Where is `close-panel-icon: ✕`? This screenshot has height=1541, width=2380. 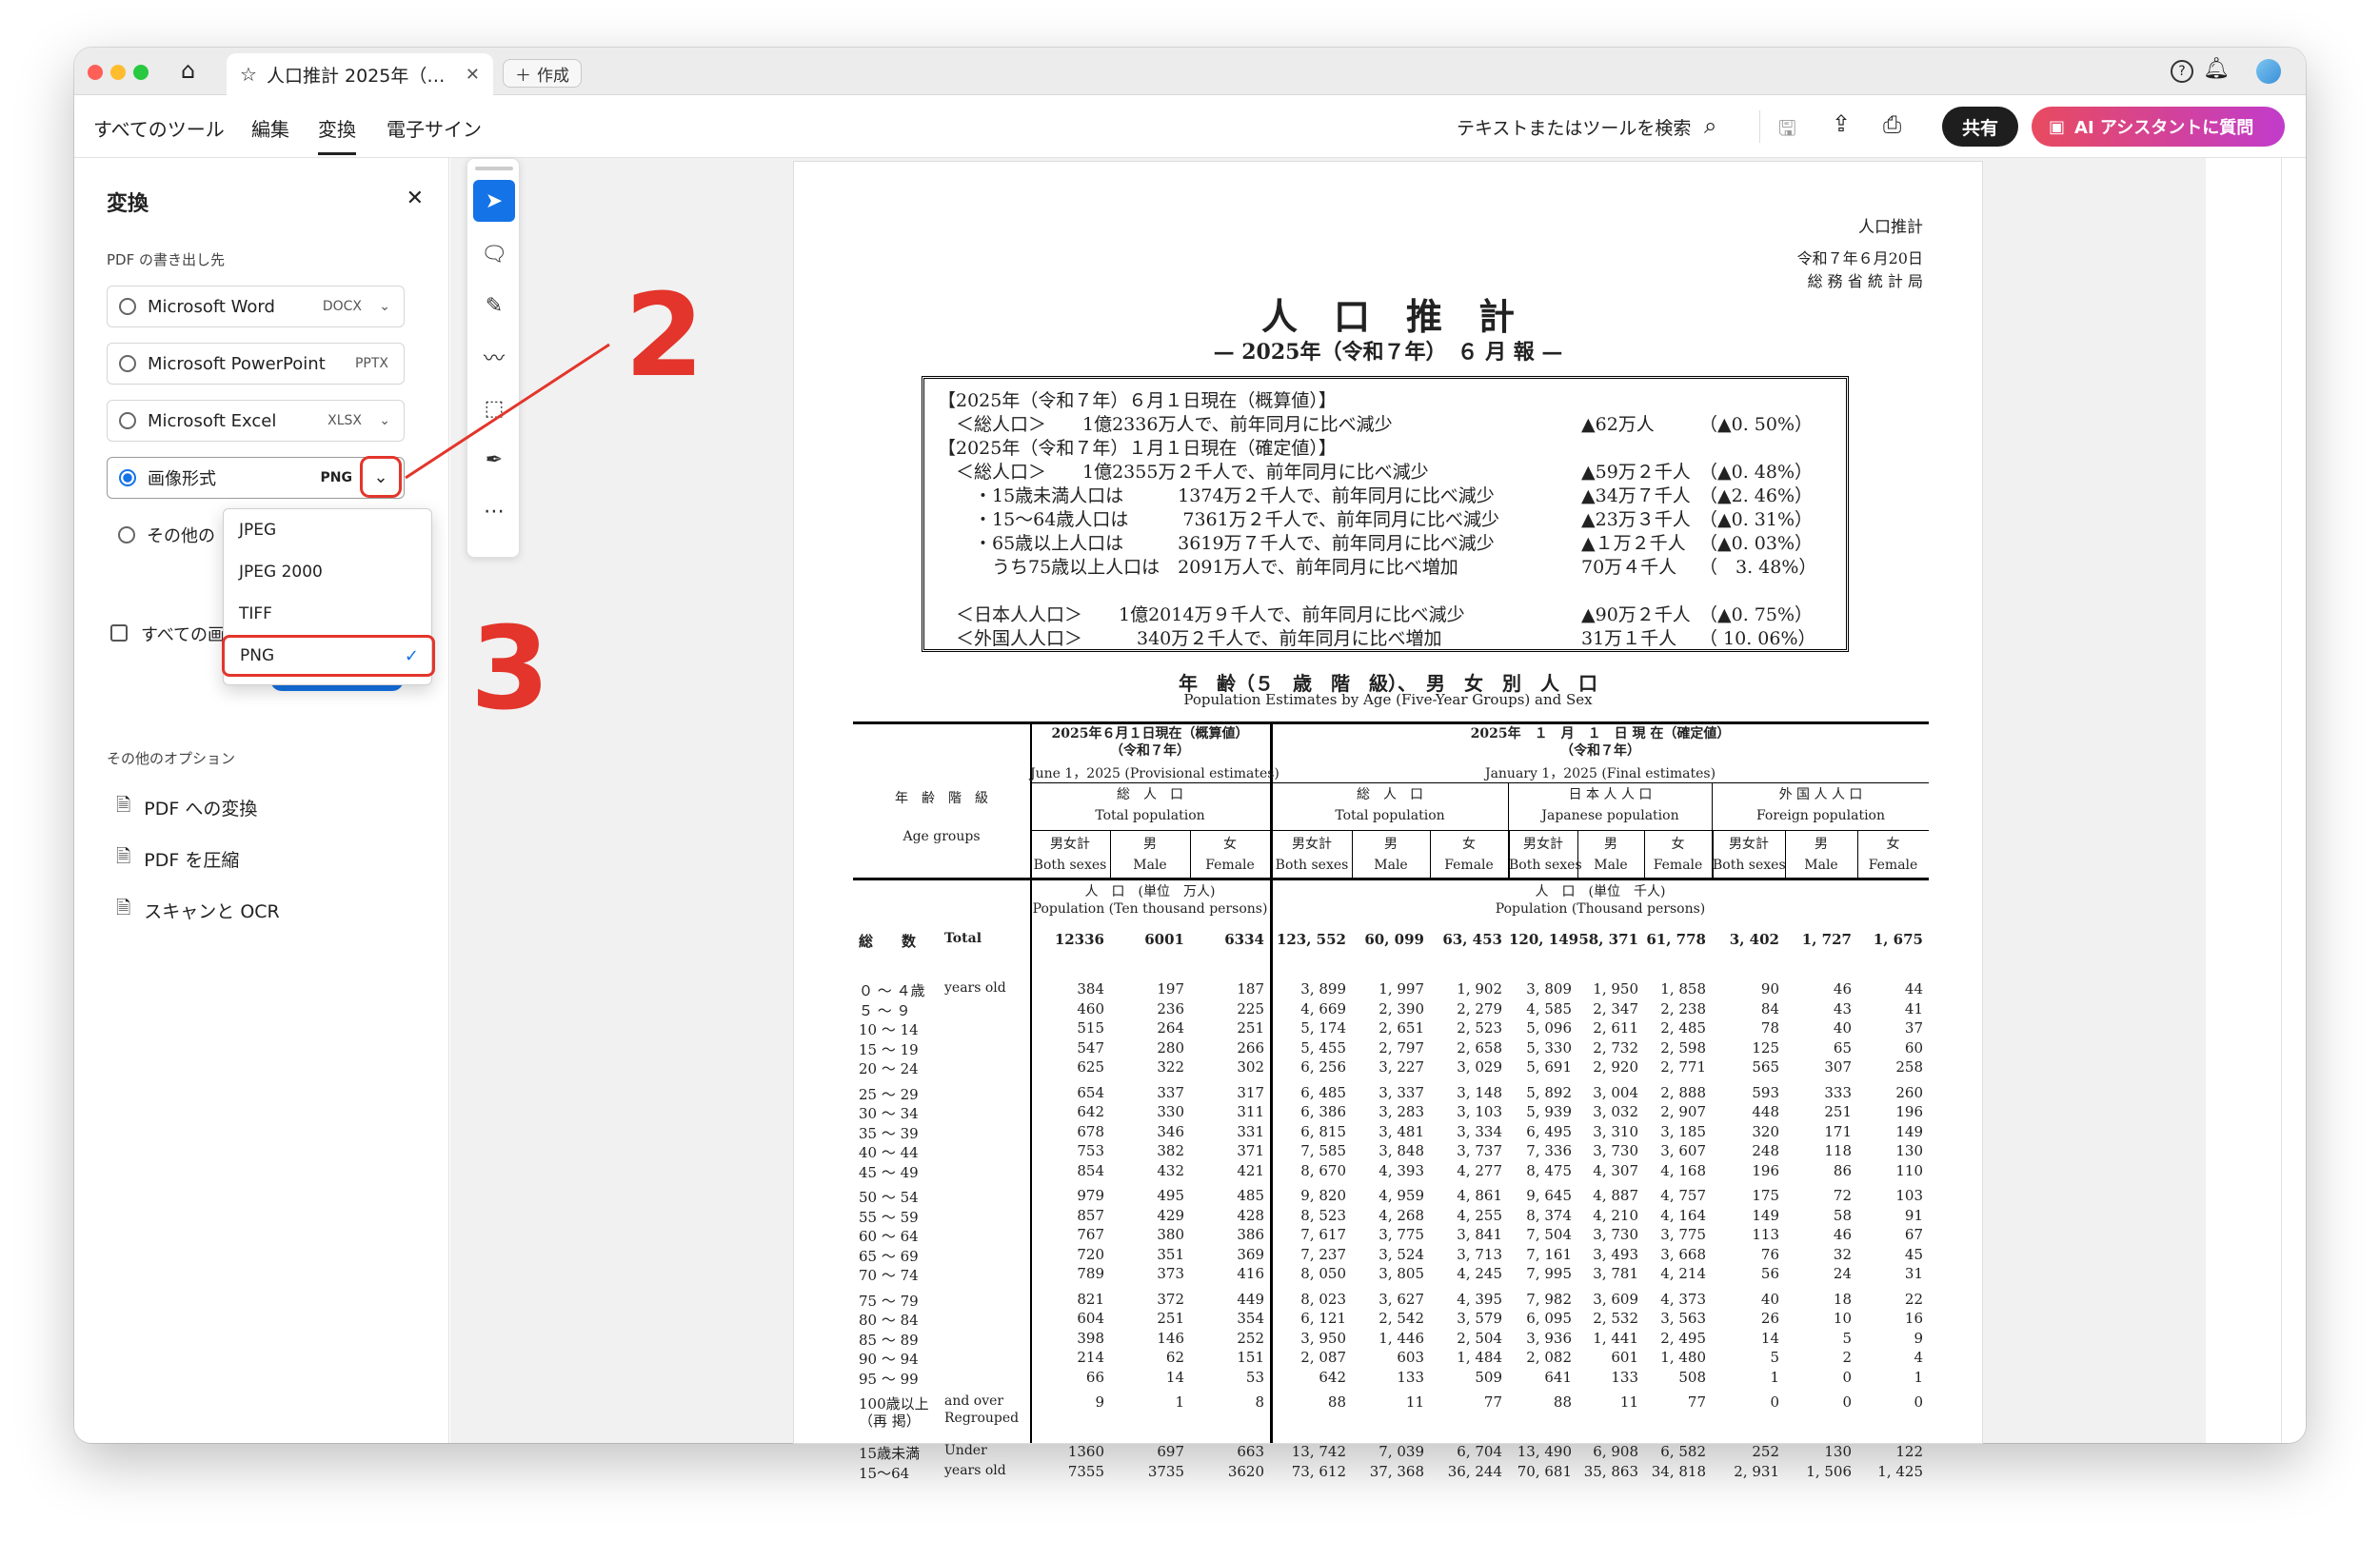 close-panel-icon: ✕ is located at coordinates (415, 198).